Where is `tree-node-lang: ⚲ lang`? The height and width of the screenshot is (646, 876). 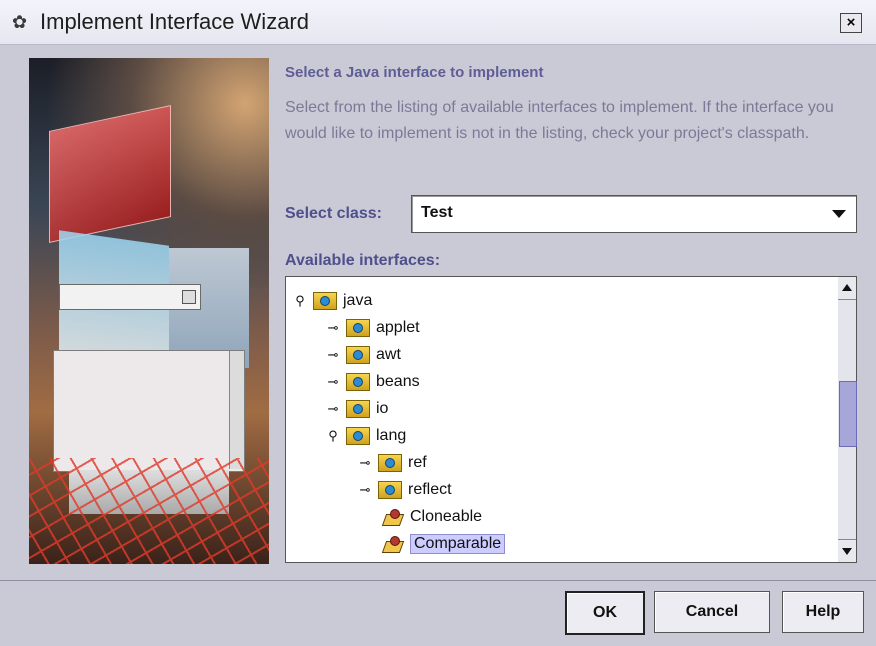
tree-node-lang: ⚲ lang is located at coordinates (366, 436).